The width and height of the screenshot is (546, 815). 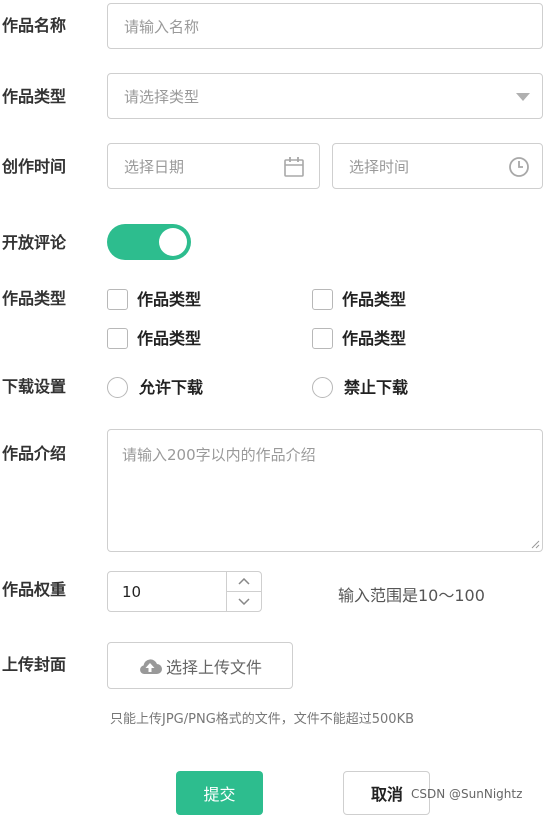 I want to click on intro-textarea: 请输入200字以内的作品介绍, so click(x=325, y=490).